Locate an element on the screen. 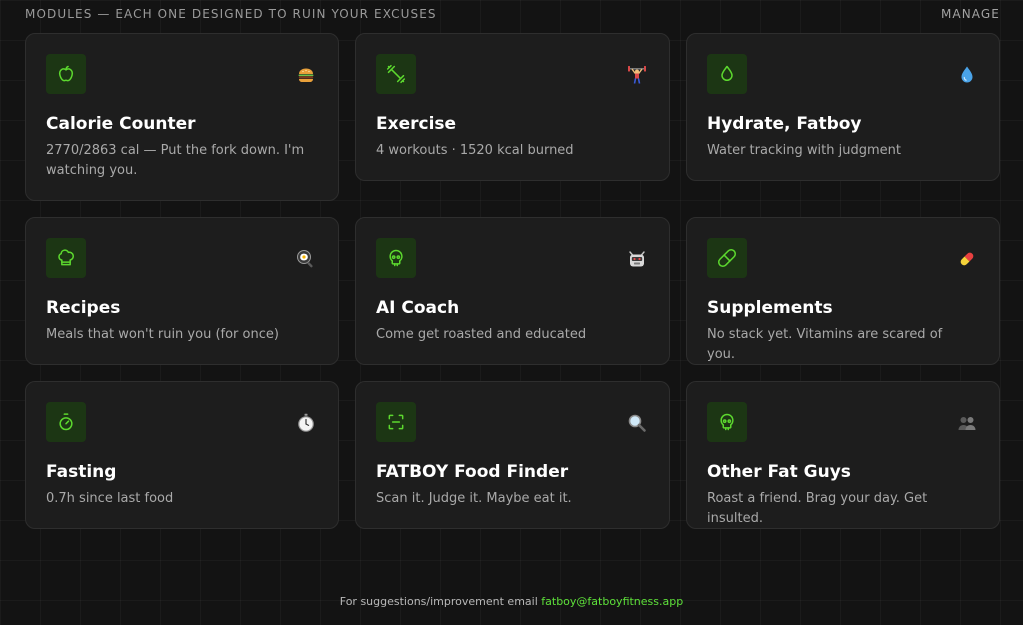 This screenshot has width=1023, height=625. apple-icon is located at coordinates (66, 74).